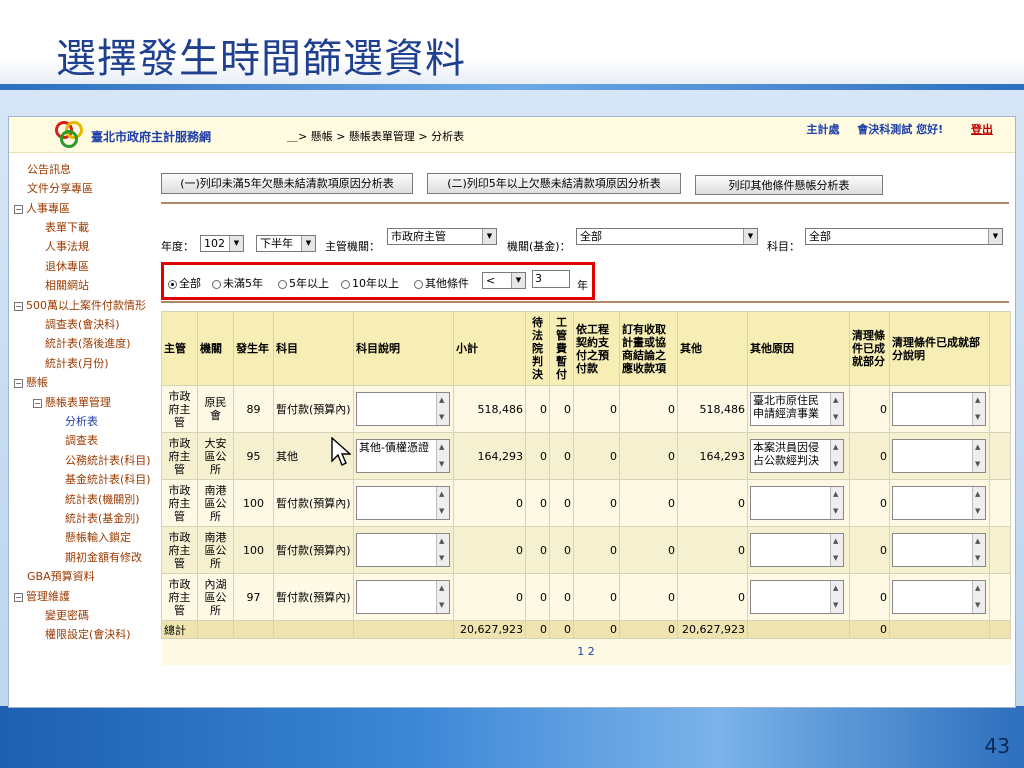  What do you see at coordinates (712, 503) in the screenshot?
I see `cell-other: 0` at bounding box center [712, 503].